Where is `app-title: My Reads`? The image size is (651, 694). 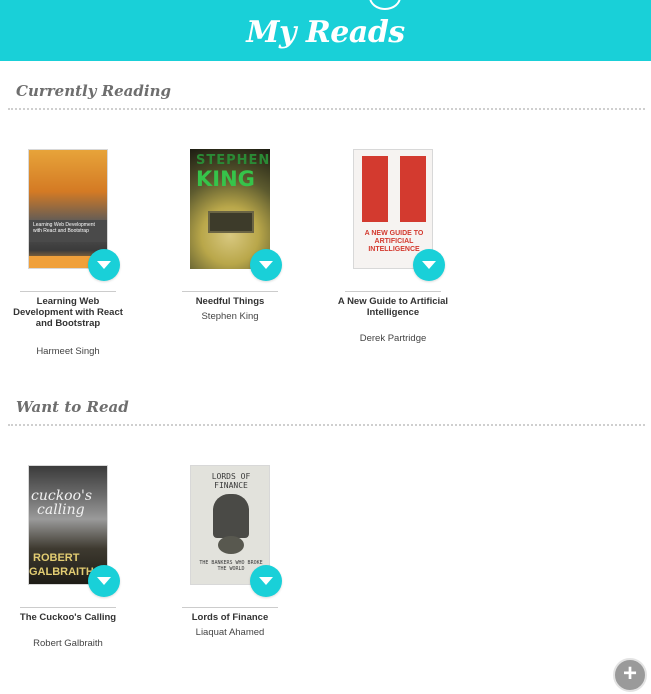
app-title: My Reads is located at coordinates (325, 32).